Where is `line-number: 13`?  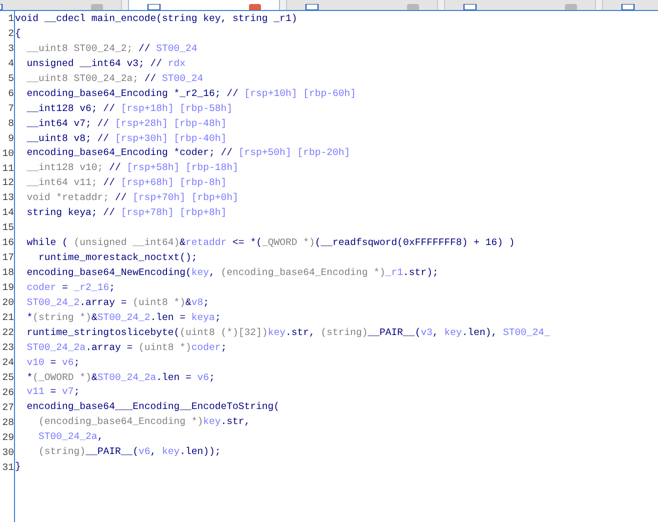
line-number: 13 is located at coordinates (8, 198).